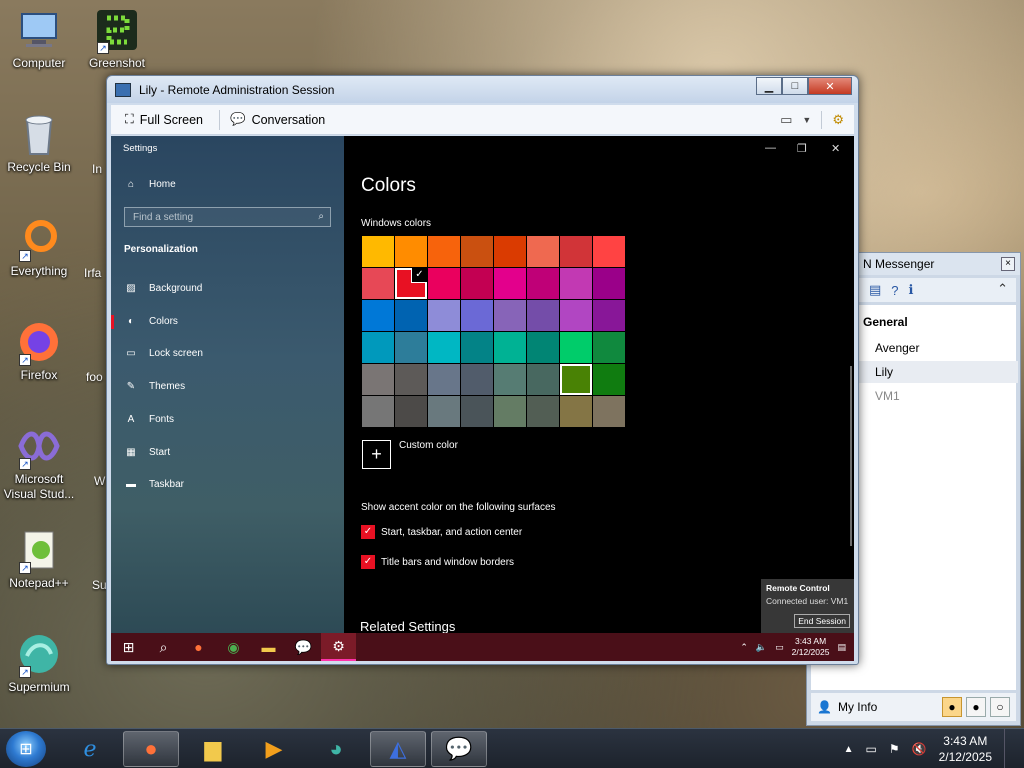  I want to click on file-explorer-icon: ▬, so click(268, 647).